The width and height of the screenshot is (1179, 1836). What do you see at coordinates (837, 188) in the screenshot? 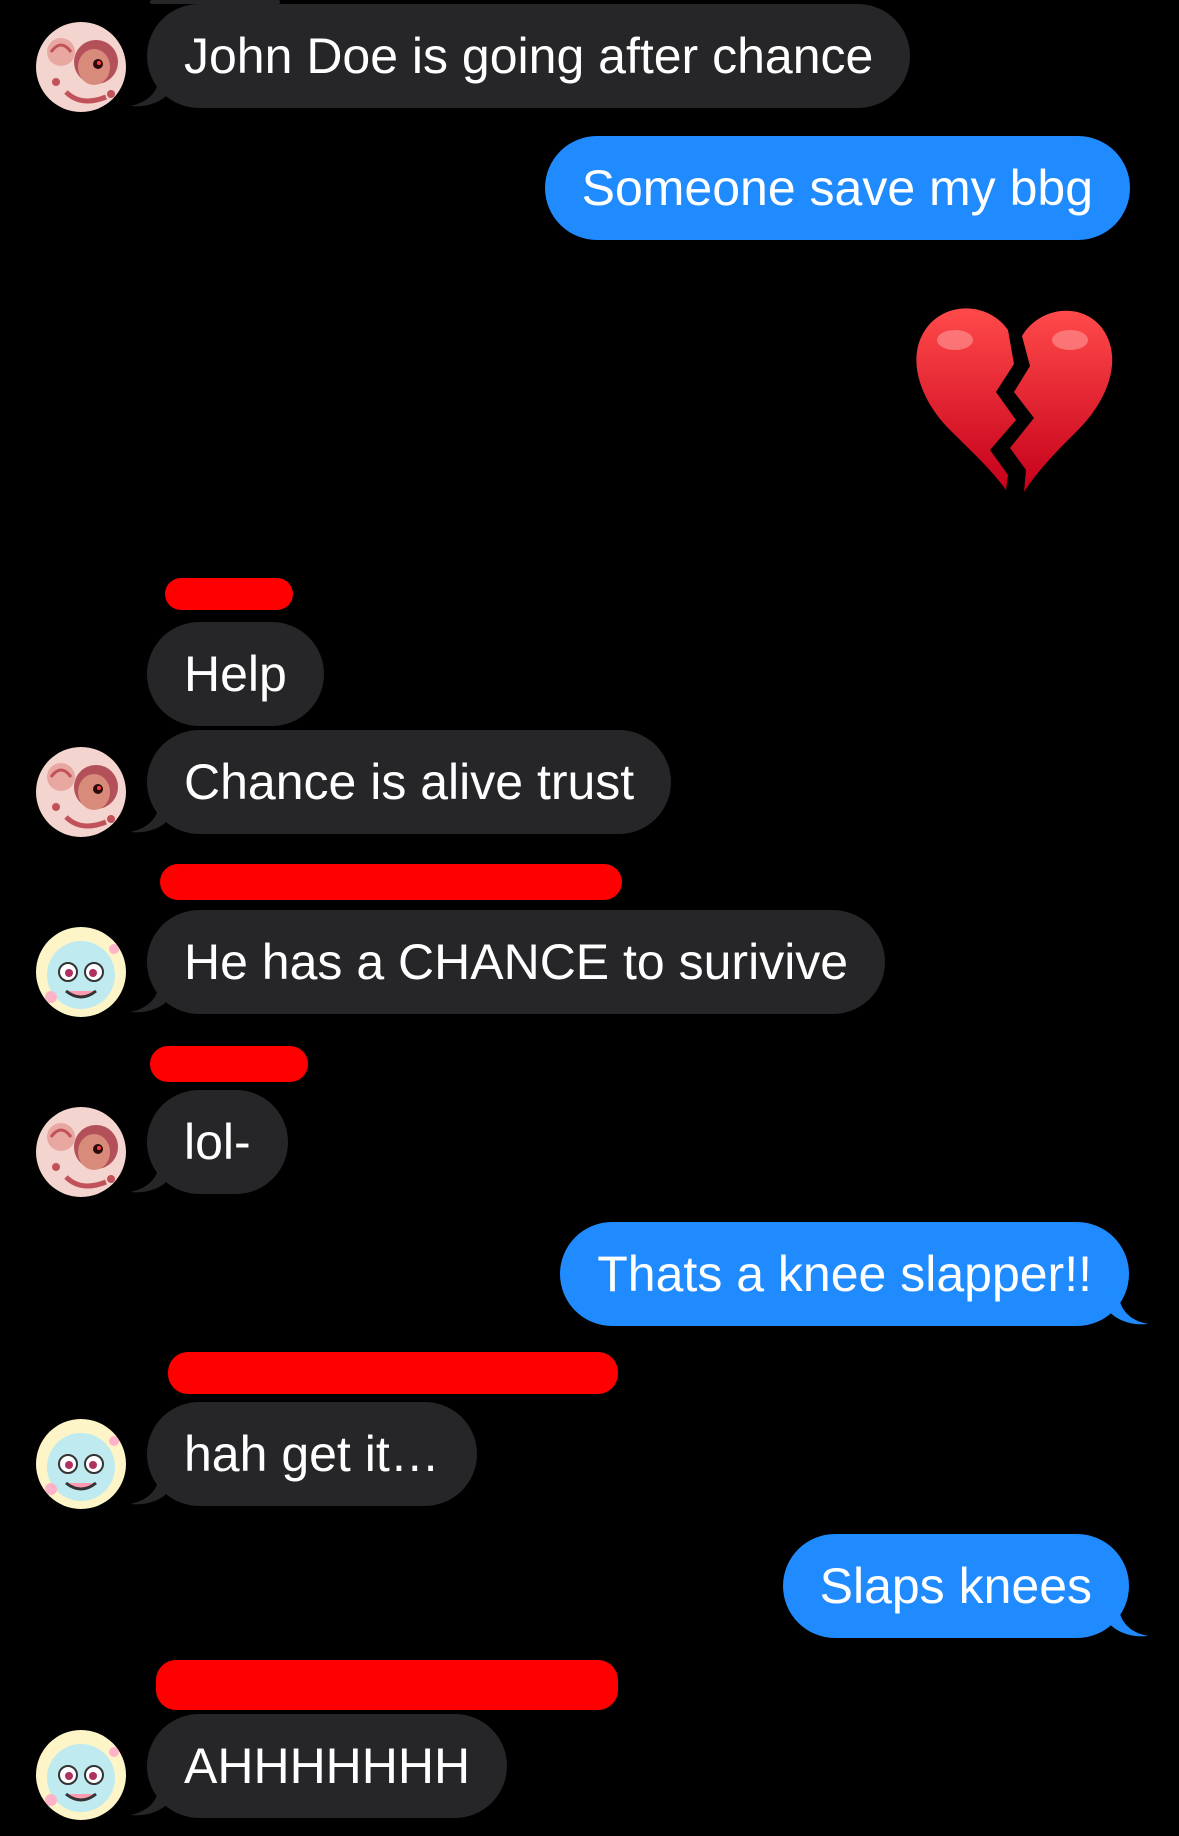
I see `outgoing-message-bubble: Someone save my bbg` at bounding box center [837, 188].